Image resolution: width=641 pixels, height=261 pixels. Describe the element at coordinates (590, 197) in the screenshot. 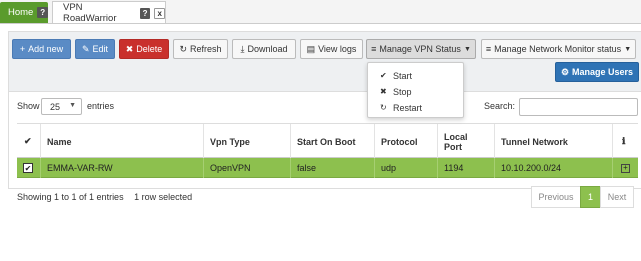

I see `pagination-page-1: 1` at that location.